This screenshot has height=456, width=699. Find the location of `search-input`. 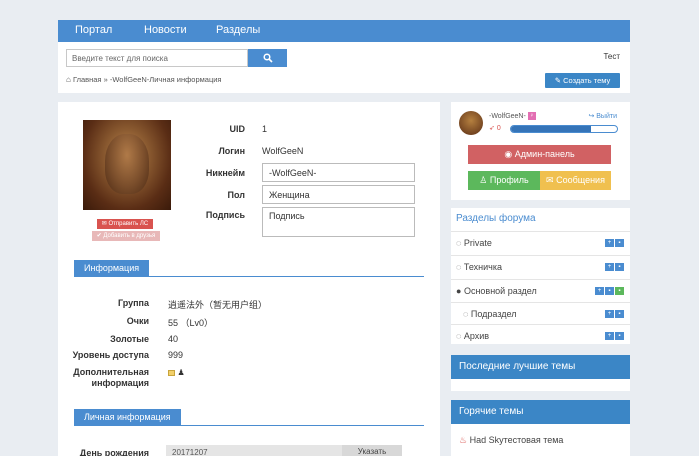

search-input is located at coordinates (157, 58).